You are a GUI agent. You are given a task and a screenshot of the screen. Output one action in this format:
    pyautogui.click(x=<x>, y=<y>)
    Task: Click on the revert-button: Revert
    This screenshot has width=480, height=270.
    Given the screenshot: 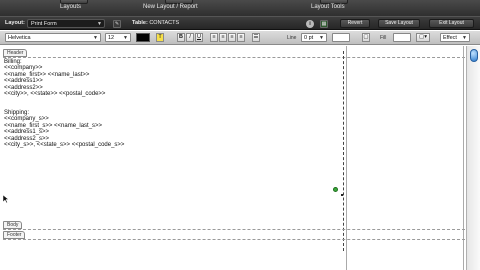 What is the action you would take?
    pyautogui.click(x=355, y=23)
    